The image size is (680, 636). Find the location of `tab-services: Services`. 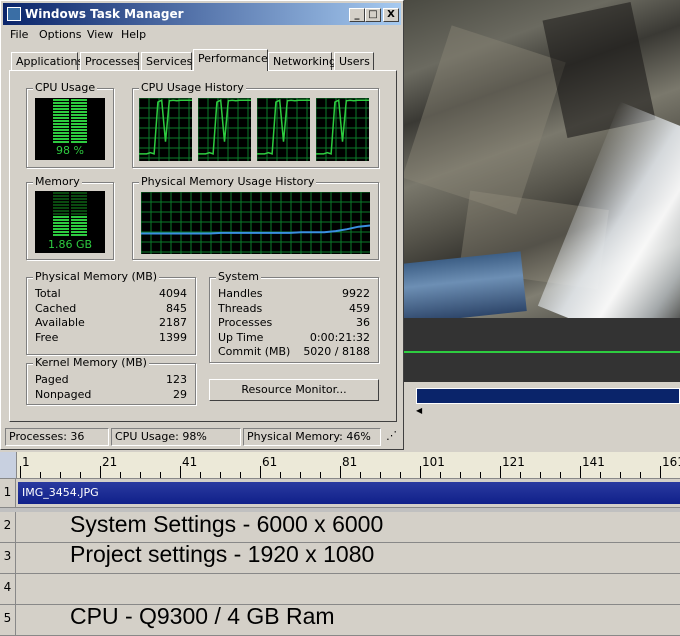

tab-services: Services is located at coordinates (166, 61).